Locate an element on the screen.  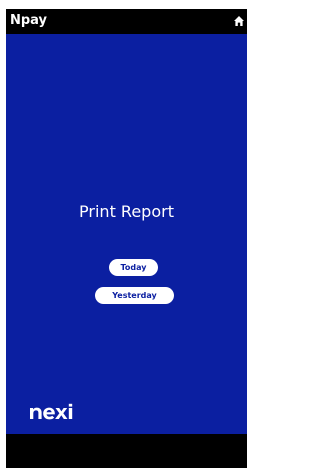
yesterday-button: Yesterday is located at coordinates (134, 295).